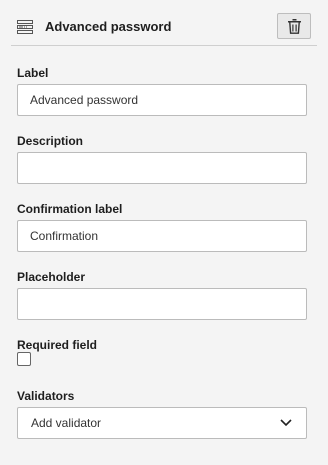  I want to click on chevron-down-icon, so click(286, 423).